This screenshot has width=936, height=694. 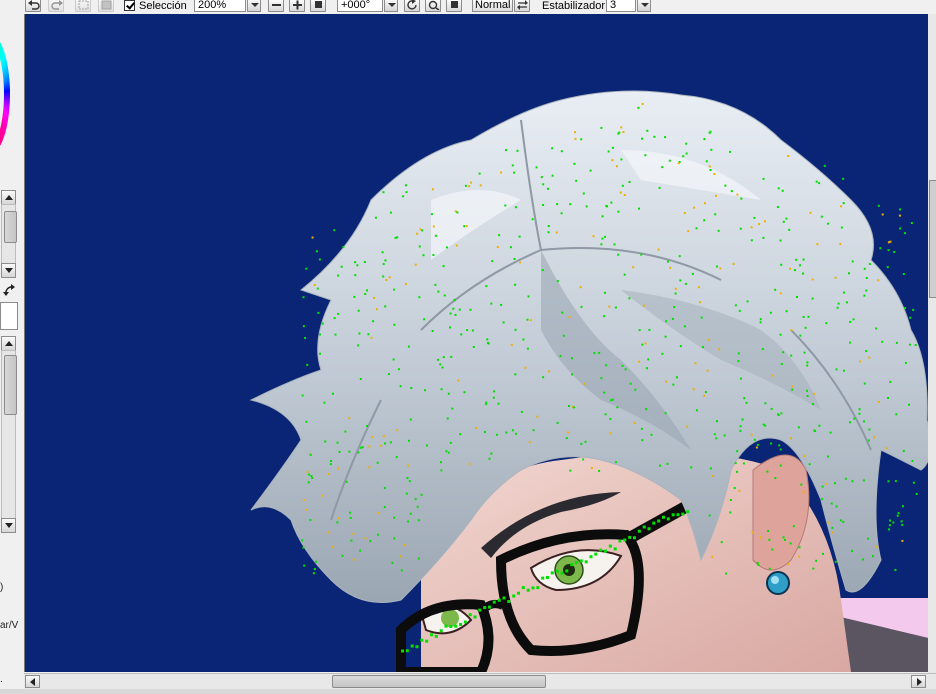 What do you see at coordinates (220, 6) in the screenshot?
I see `zoom-field: 200%` at bounding box center [220, 6].